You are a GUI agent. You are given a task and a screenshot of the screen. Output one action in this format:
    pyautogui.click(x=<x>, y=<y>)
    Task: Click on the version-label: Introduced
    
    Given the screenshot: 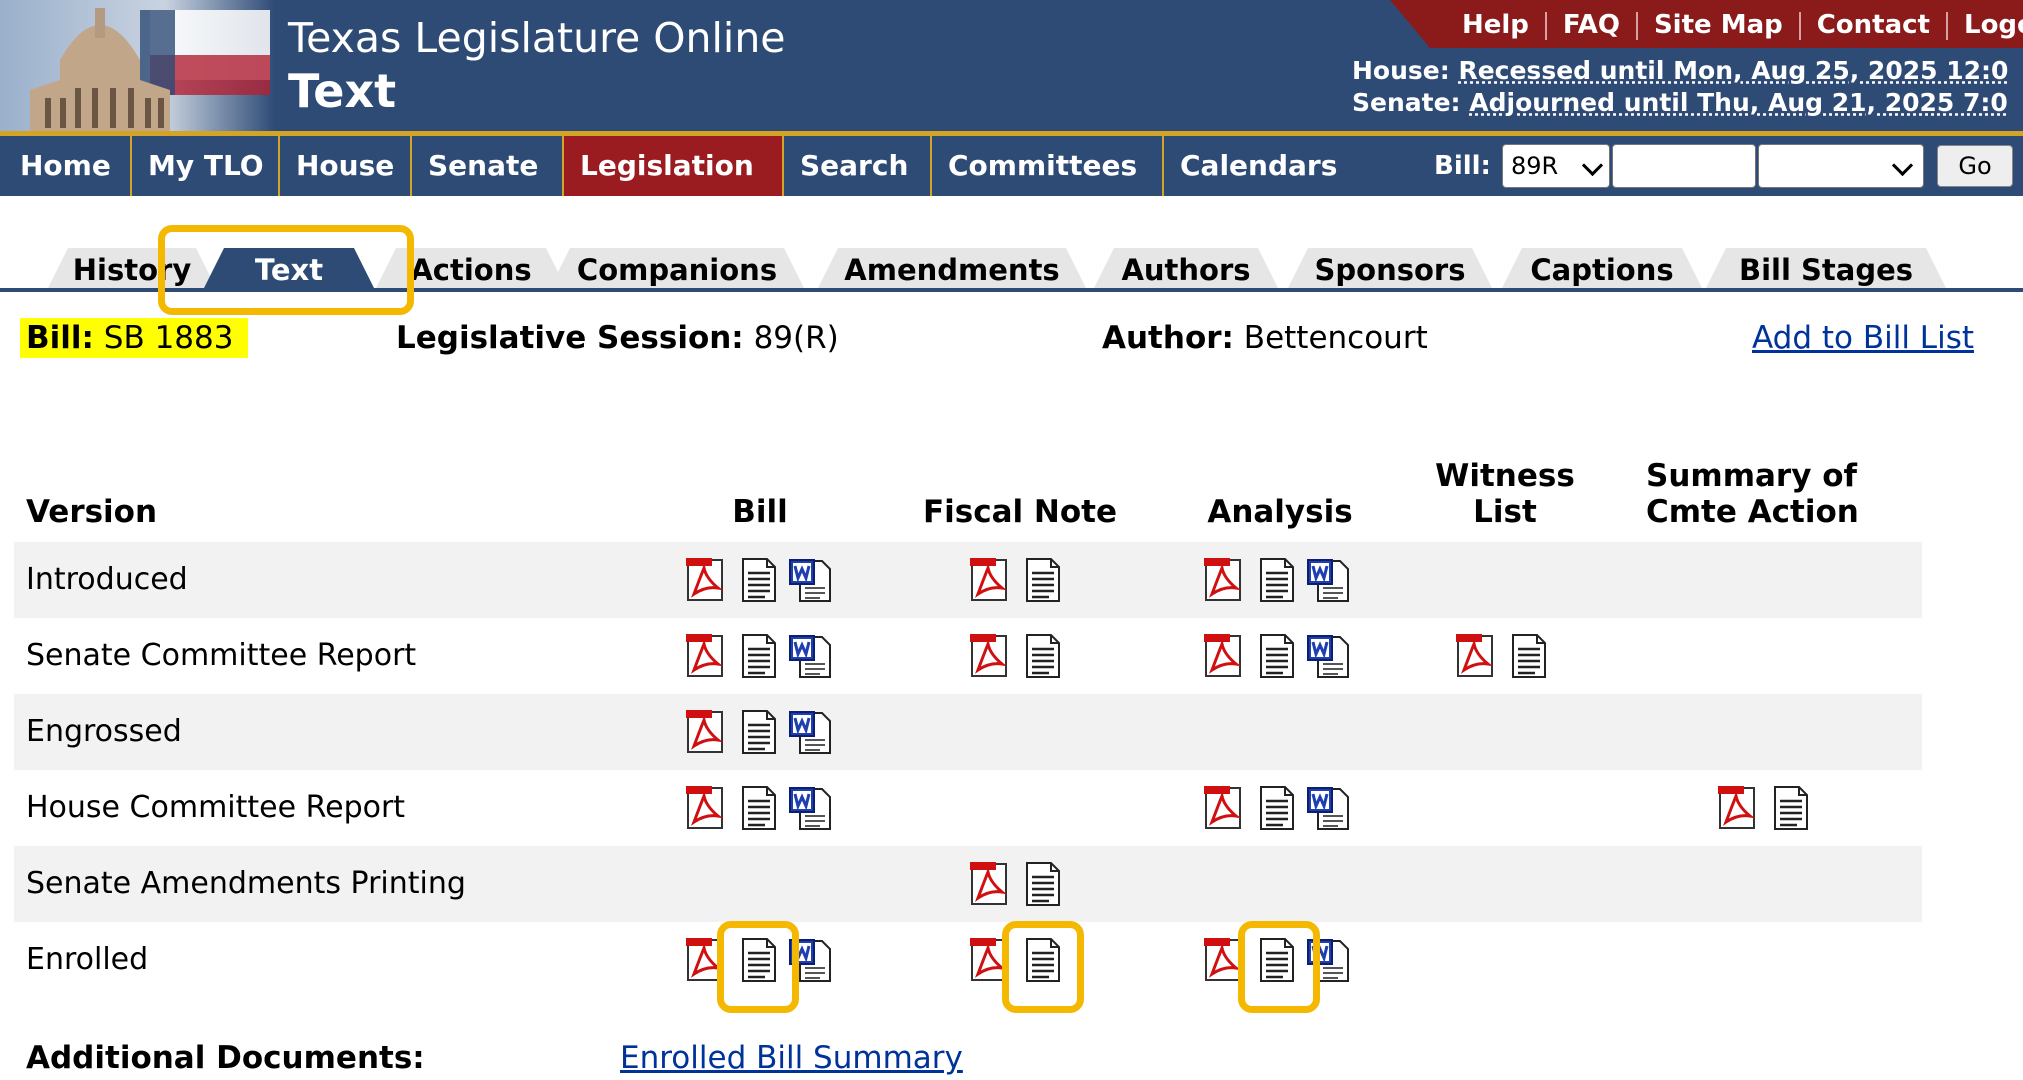 What is the action you would take?
    pyautogui.click(x=107, y=579)
    